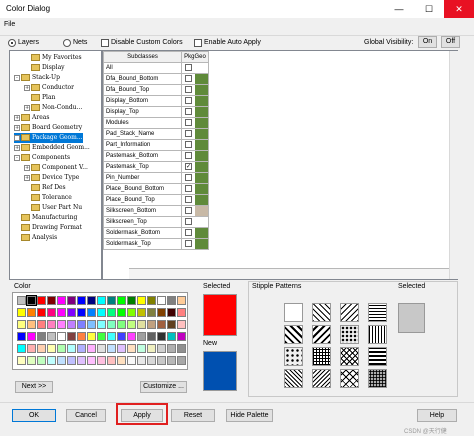 The height and width of the screenshot is (436, 474). What do you see at coordinates (156, 111) in the screenshot?
I see `subclass-row: Display_Top` at bounding box center [156, 111].